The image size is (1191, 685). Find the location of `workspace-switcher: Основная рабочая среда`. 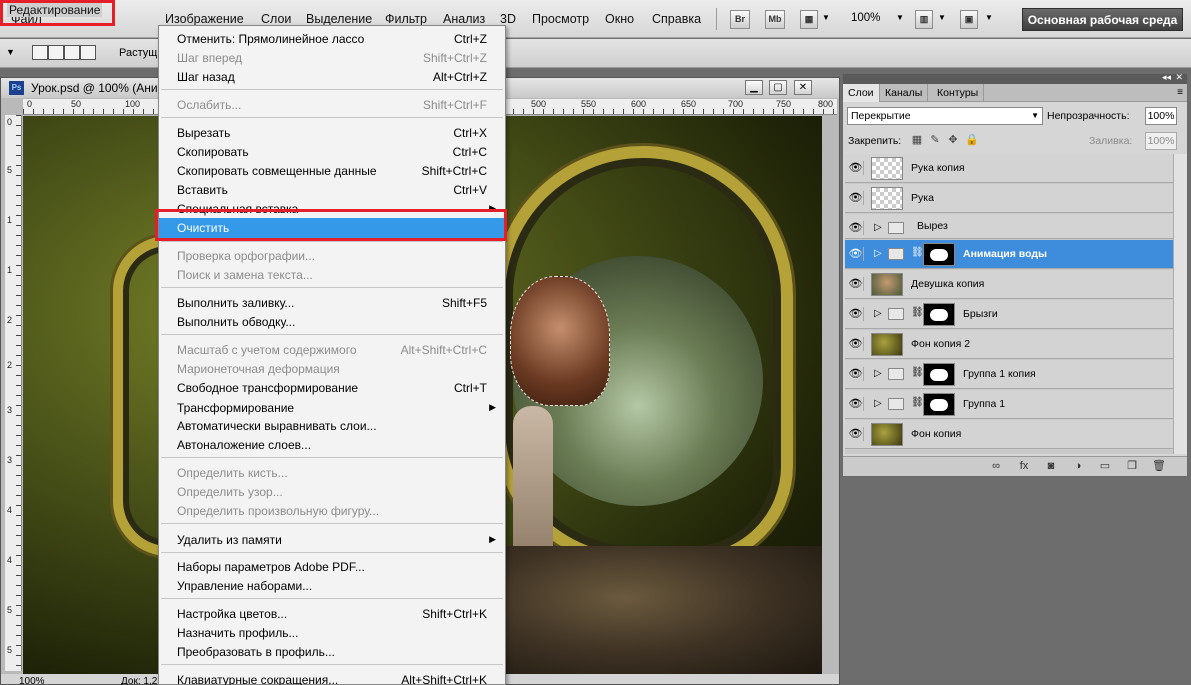

workspace-switcher: Основная рабочая среда is located at coordinates (1102, 19).